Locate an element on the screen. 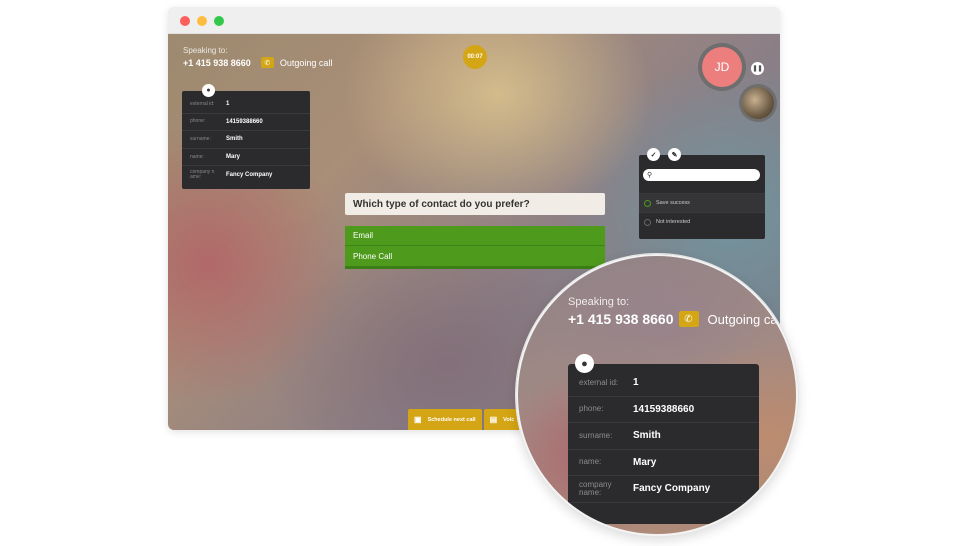 The height and width of the screenshot is (546, 970). script-question: Which type of contact do you prefer? is located at coordinates (475, 204).